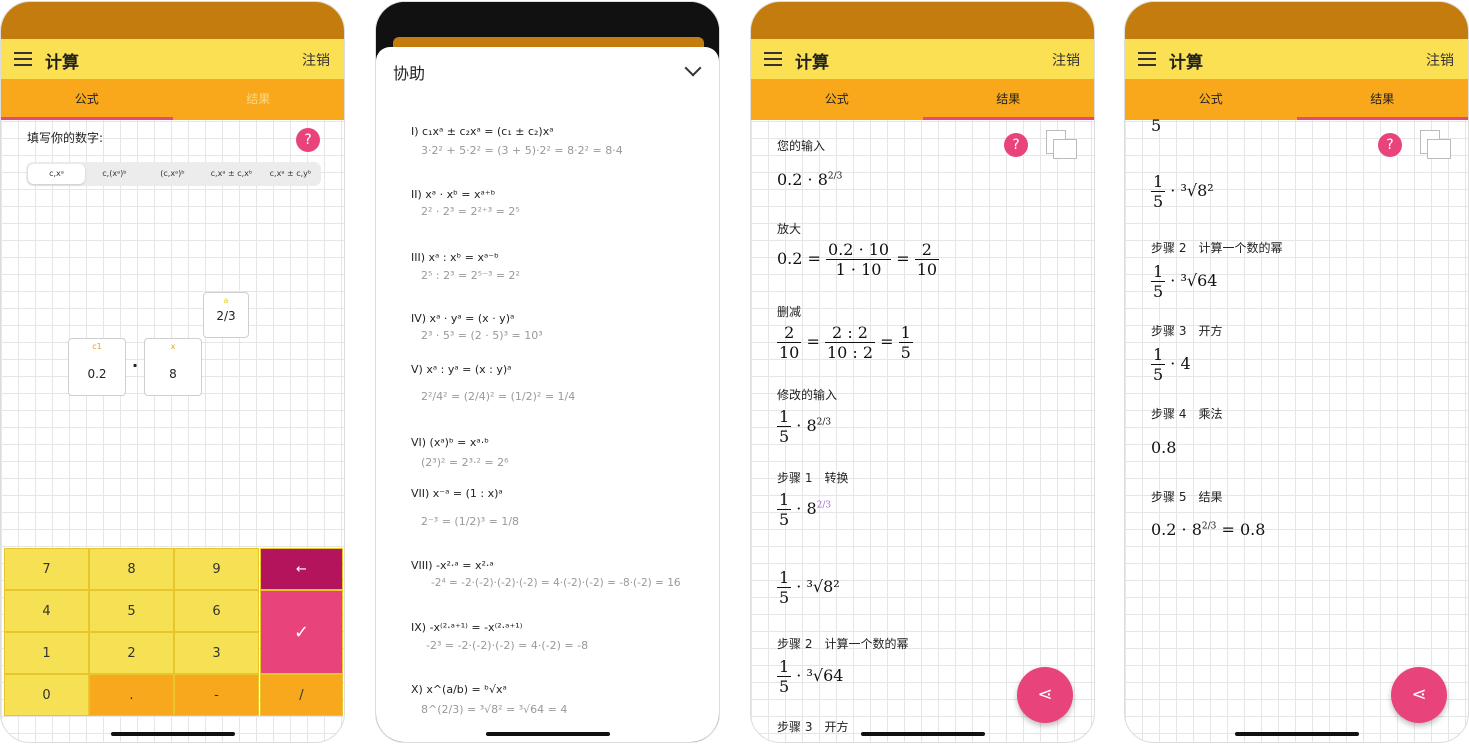 This screenshot has width=1469, height=746. I want to click on prompt-label: 填写你的数字:, so click(65, 138).